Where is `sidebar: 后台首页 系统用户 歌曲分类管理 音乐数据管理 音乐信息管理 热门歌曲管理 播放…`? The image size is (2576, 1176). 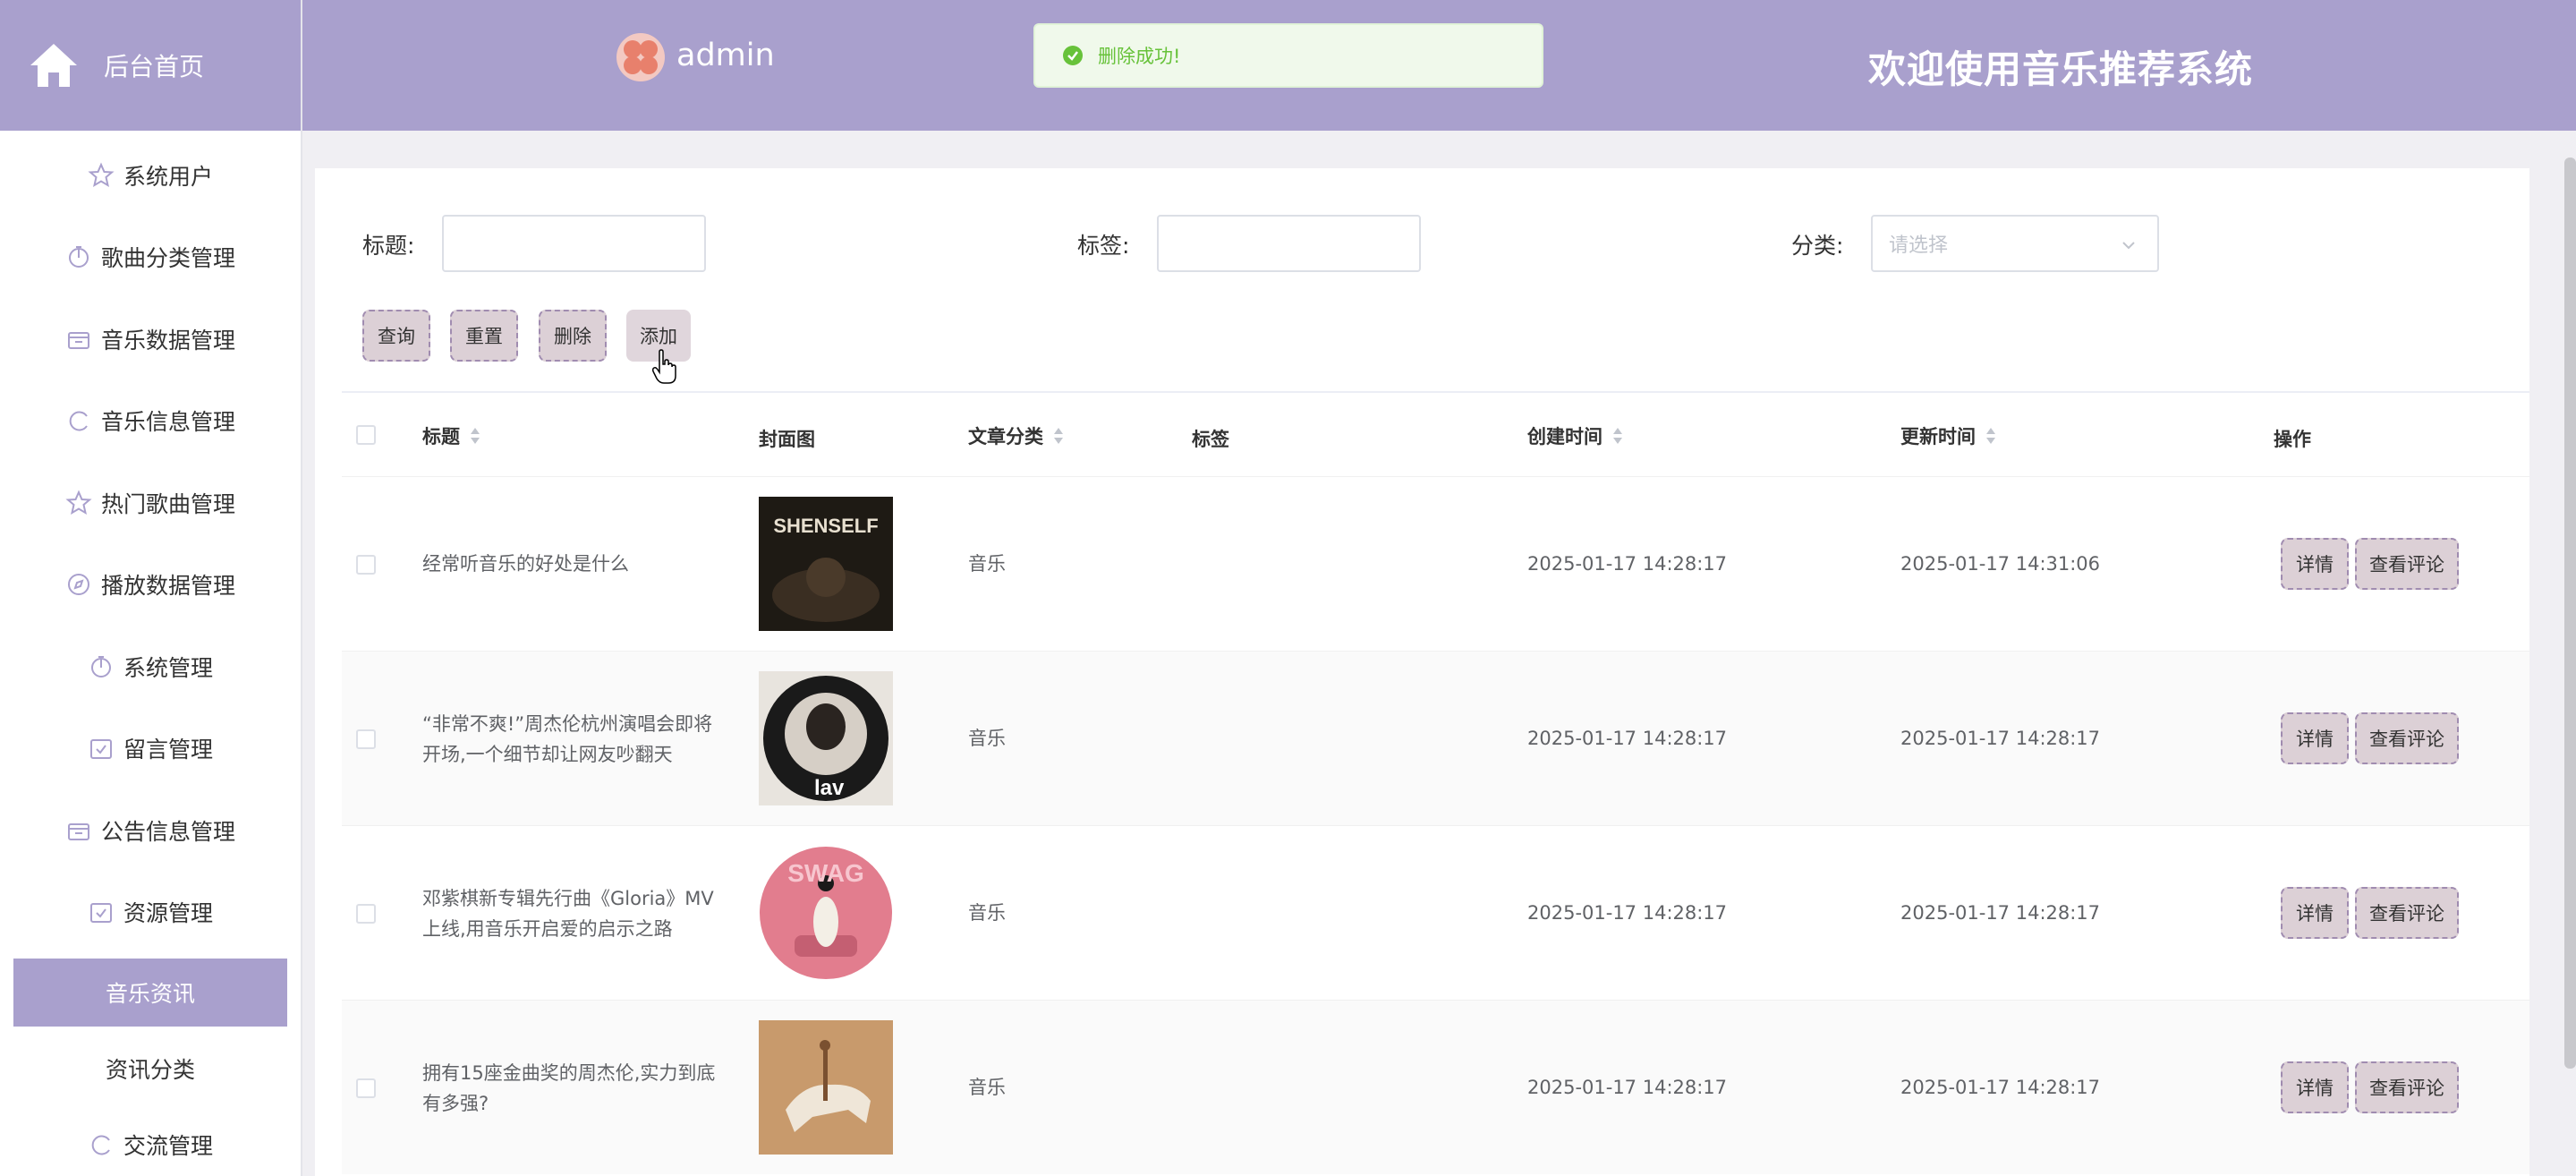
sidebar: 后台首页 系统用户 歌曲分类管理 音乐数据管理 音乐信息管理 热门歌曲管理 播放… is located at coordinates (151, 588).